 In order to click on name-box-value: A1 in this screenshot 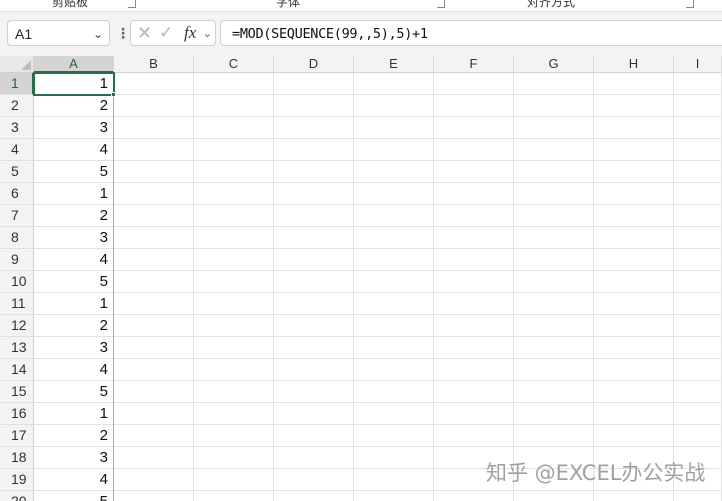, I will do `click(24, 34)`.